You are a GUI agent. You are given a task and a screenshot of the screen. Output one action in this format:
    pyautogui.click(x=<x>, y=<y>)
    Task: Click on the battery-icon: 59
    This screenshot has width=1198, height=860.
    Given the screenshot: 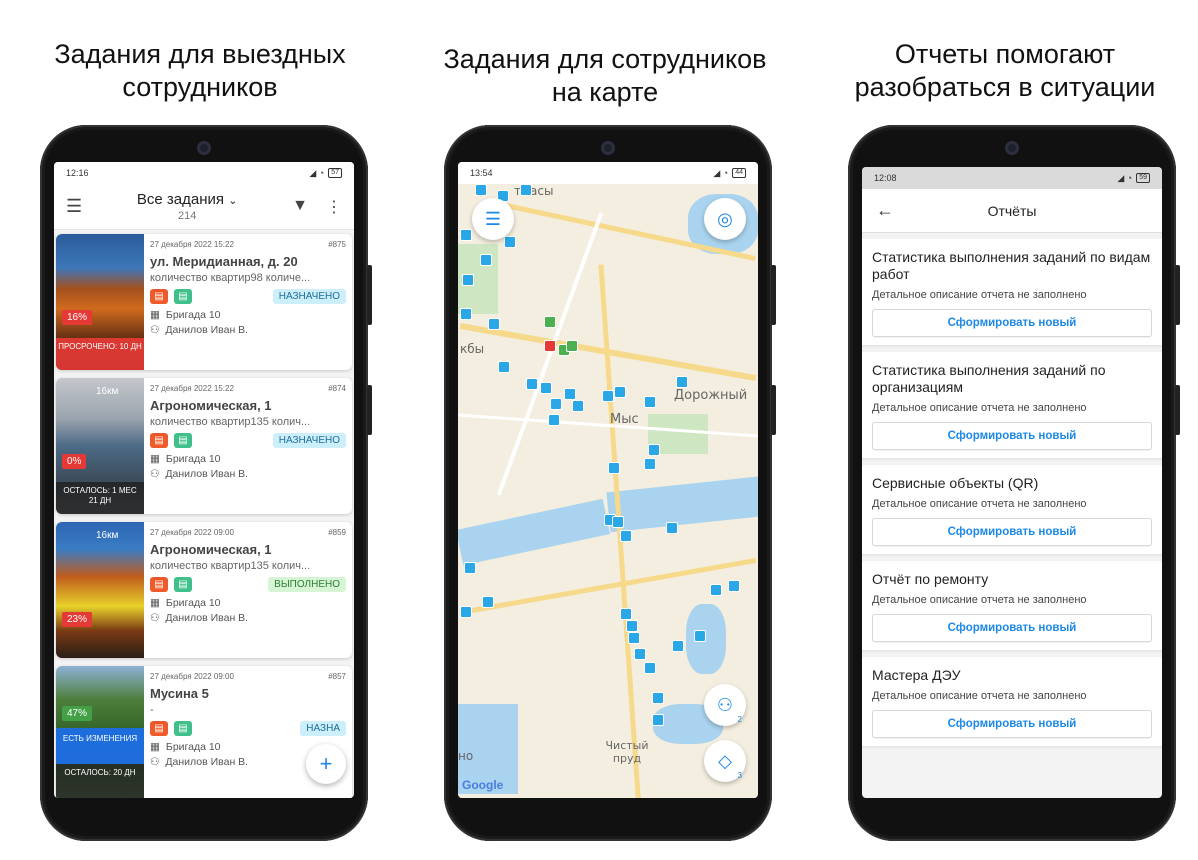 What is the action you would take?
    pyautogui.click(x=1143, y=178)
    